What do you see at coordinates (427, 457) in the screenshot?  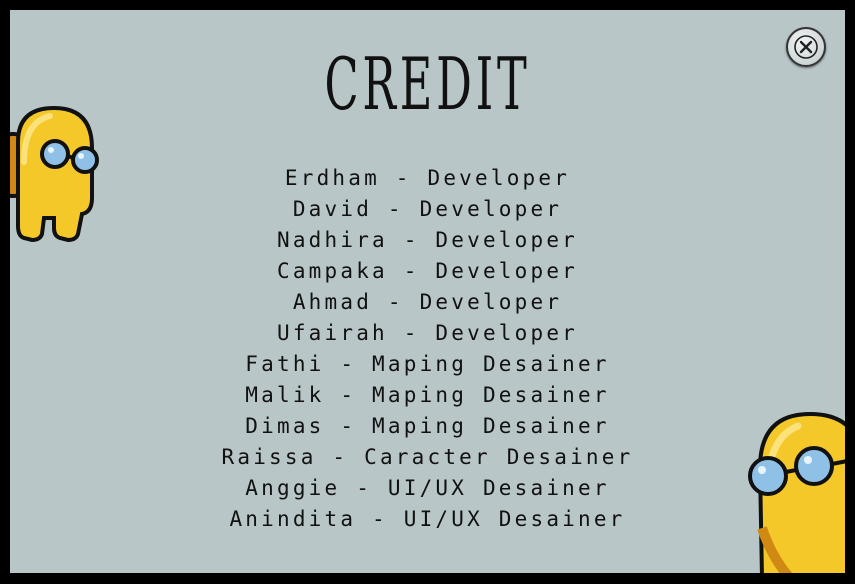 I see `credit-entry: Raissa - Caracter Desainer` at bounding box center [427, 457].